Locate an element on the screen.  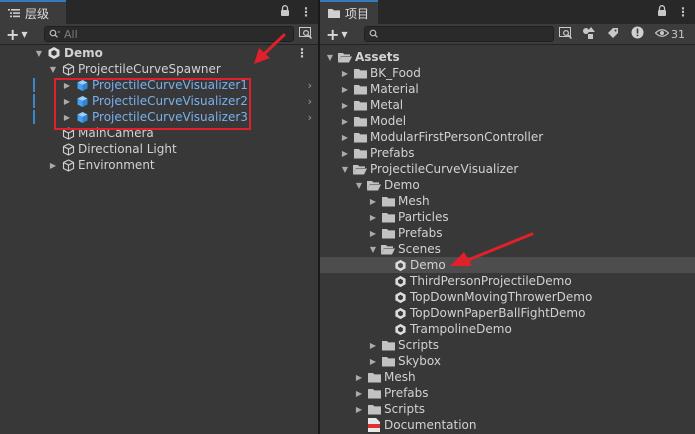
project-folder: ▶ Particles is located at coordinates (507, 217).